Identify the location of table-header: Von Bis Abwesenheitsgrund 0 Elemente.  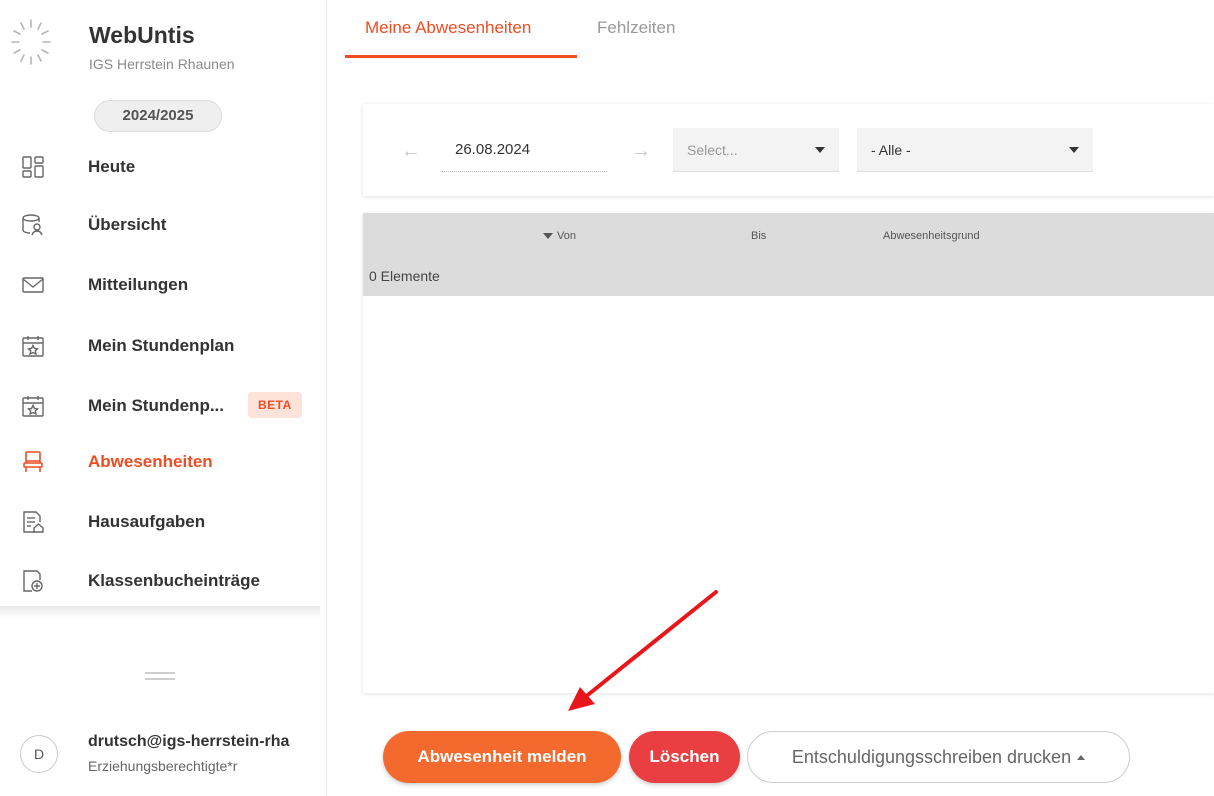
(788, 254).